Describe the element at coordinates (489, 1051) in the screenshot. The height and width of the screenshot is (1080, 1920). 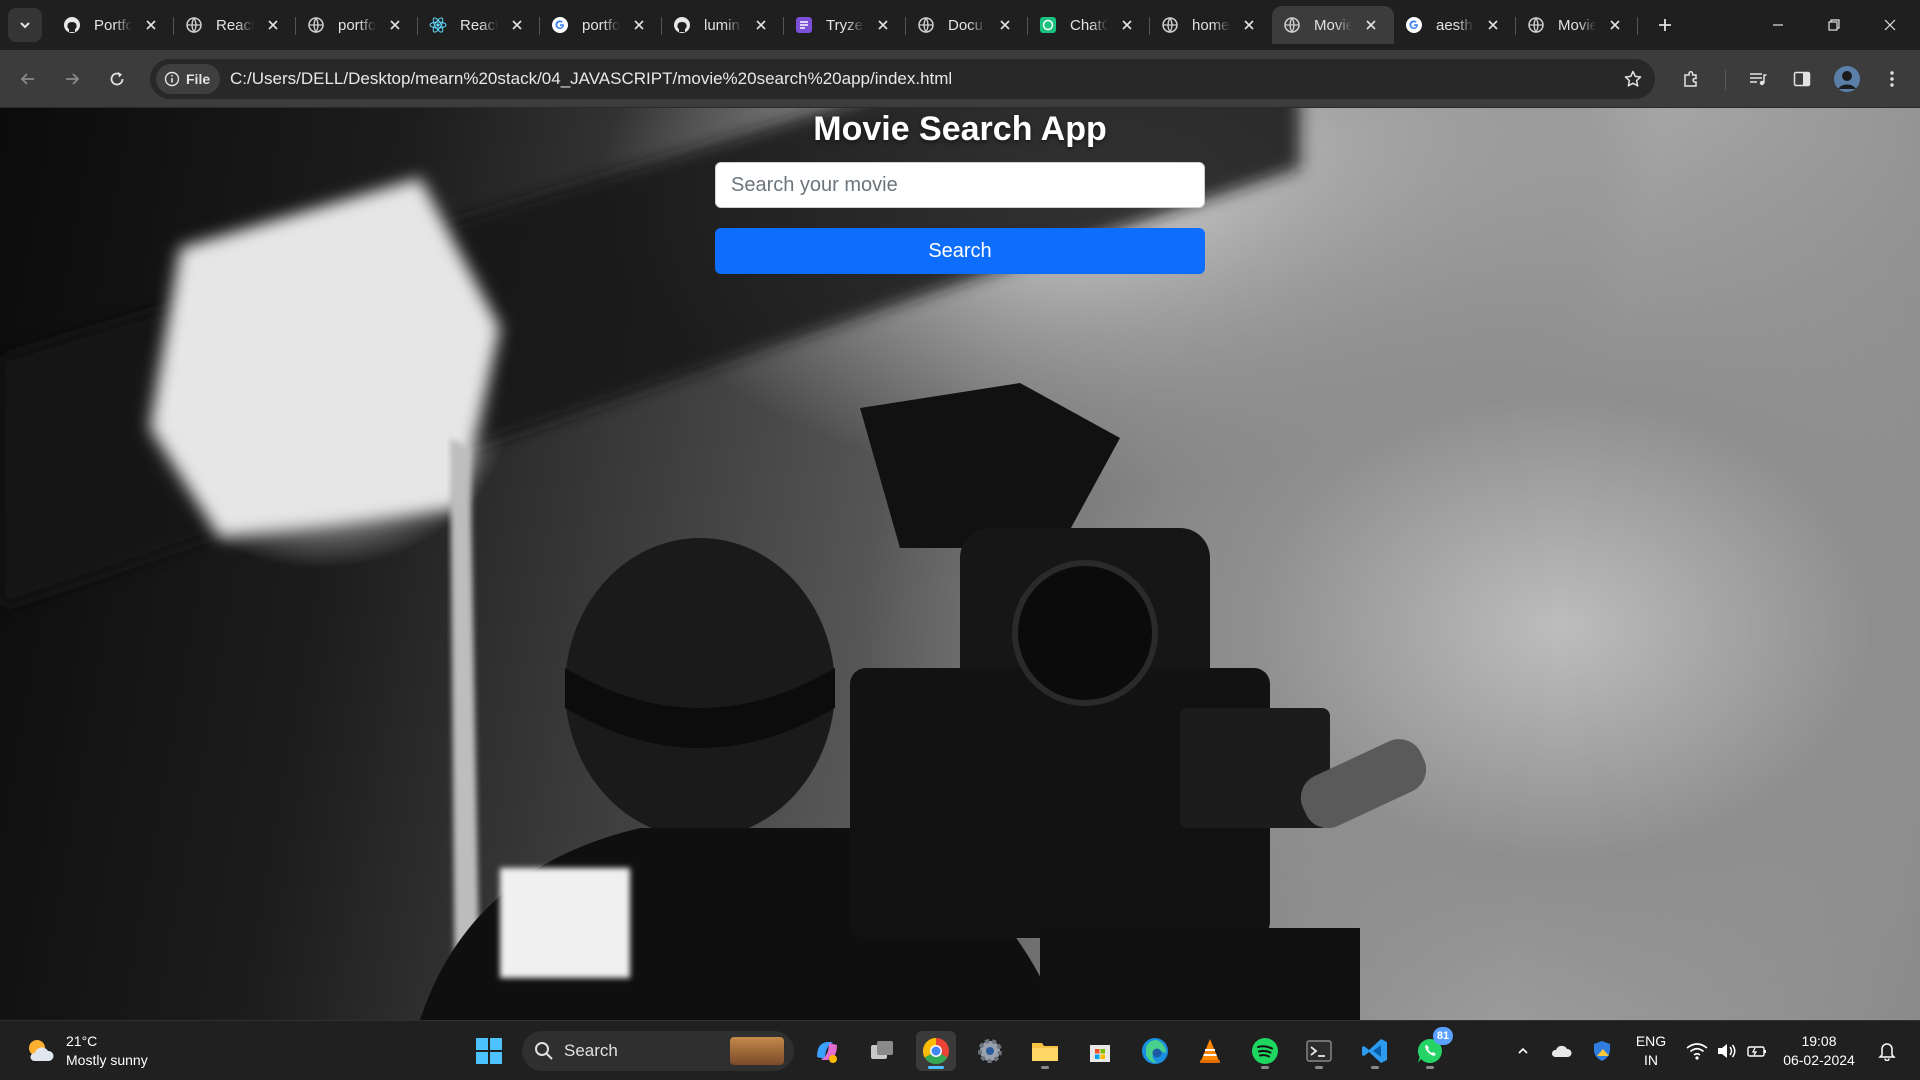
I see `start-button` at that location.